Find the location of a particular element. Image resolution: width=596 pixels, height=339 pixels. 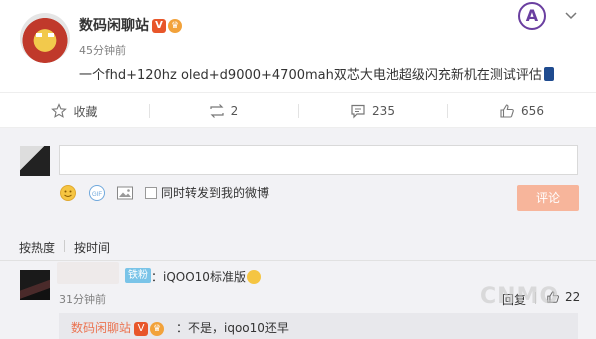

sub-reply-text: ：不是，iqoo10还早 is located at coordinates (232, 328).